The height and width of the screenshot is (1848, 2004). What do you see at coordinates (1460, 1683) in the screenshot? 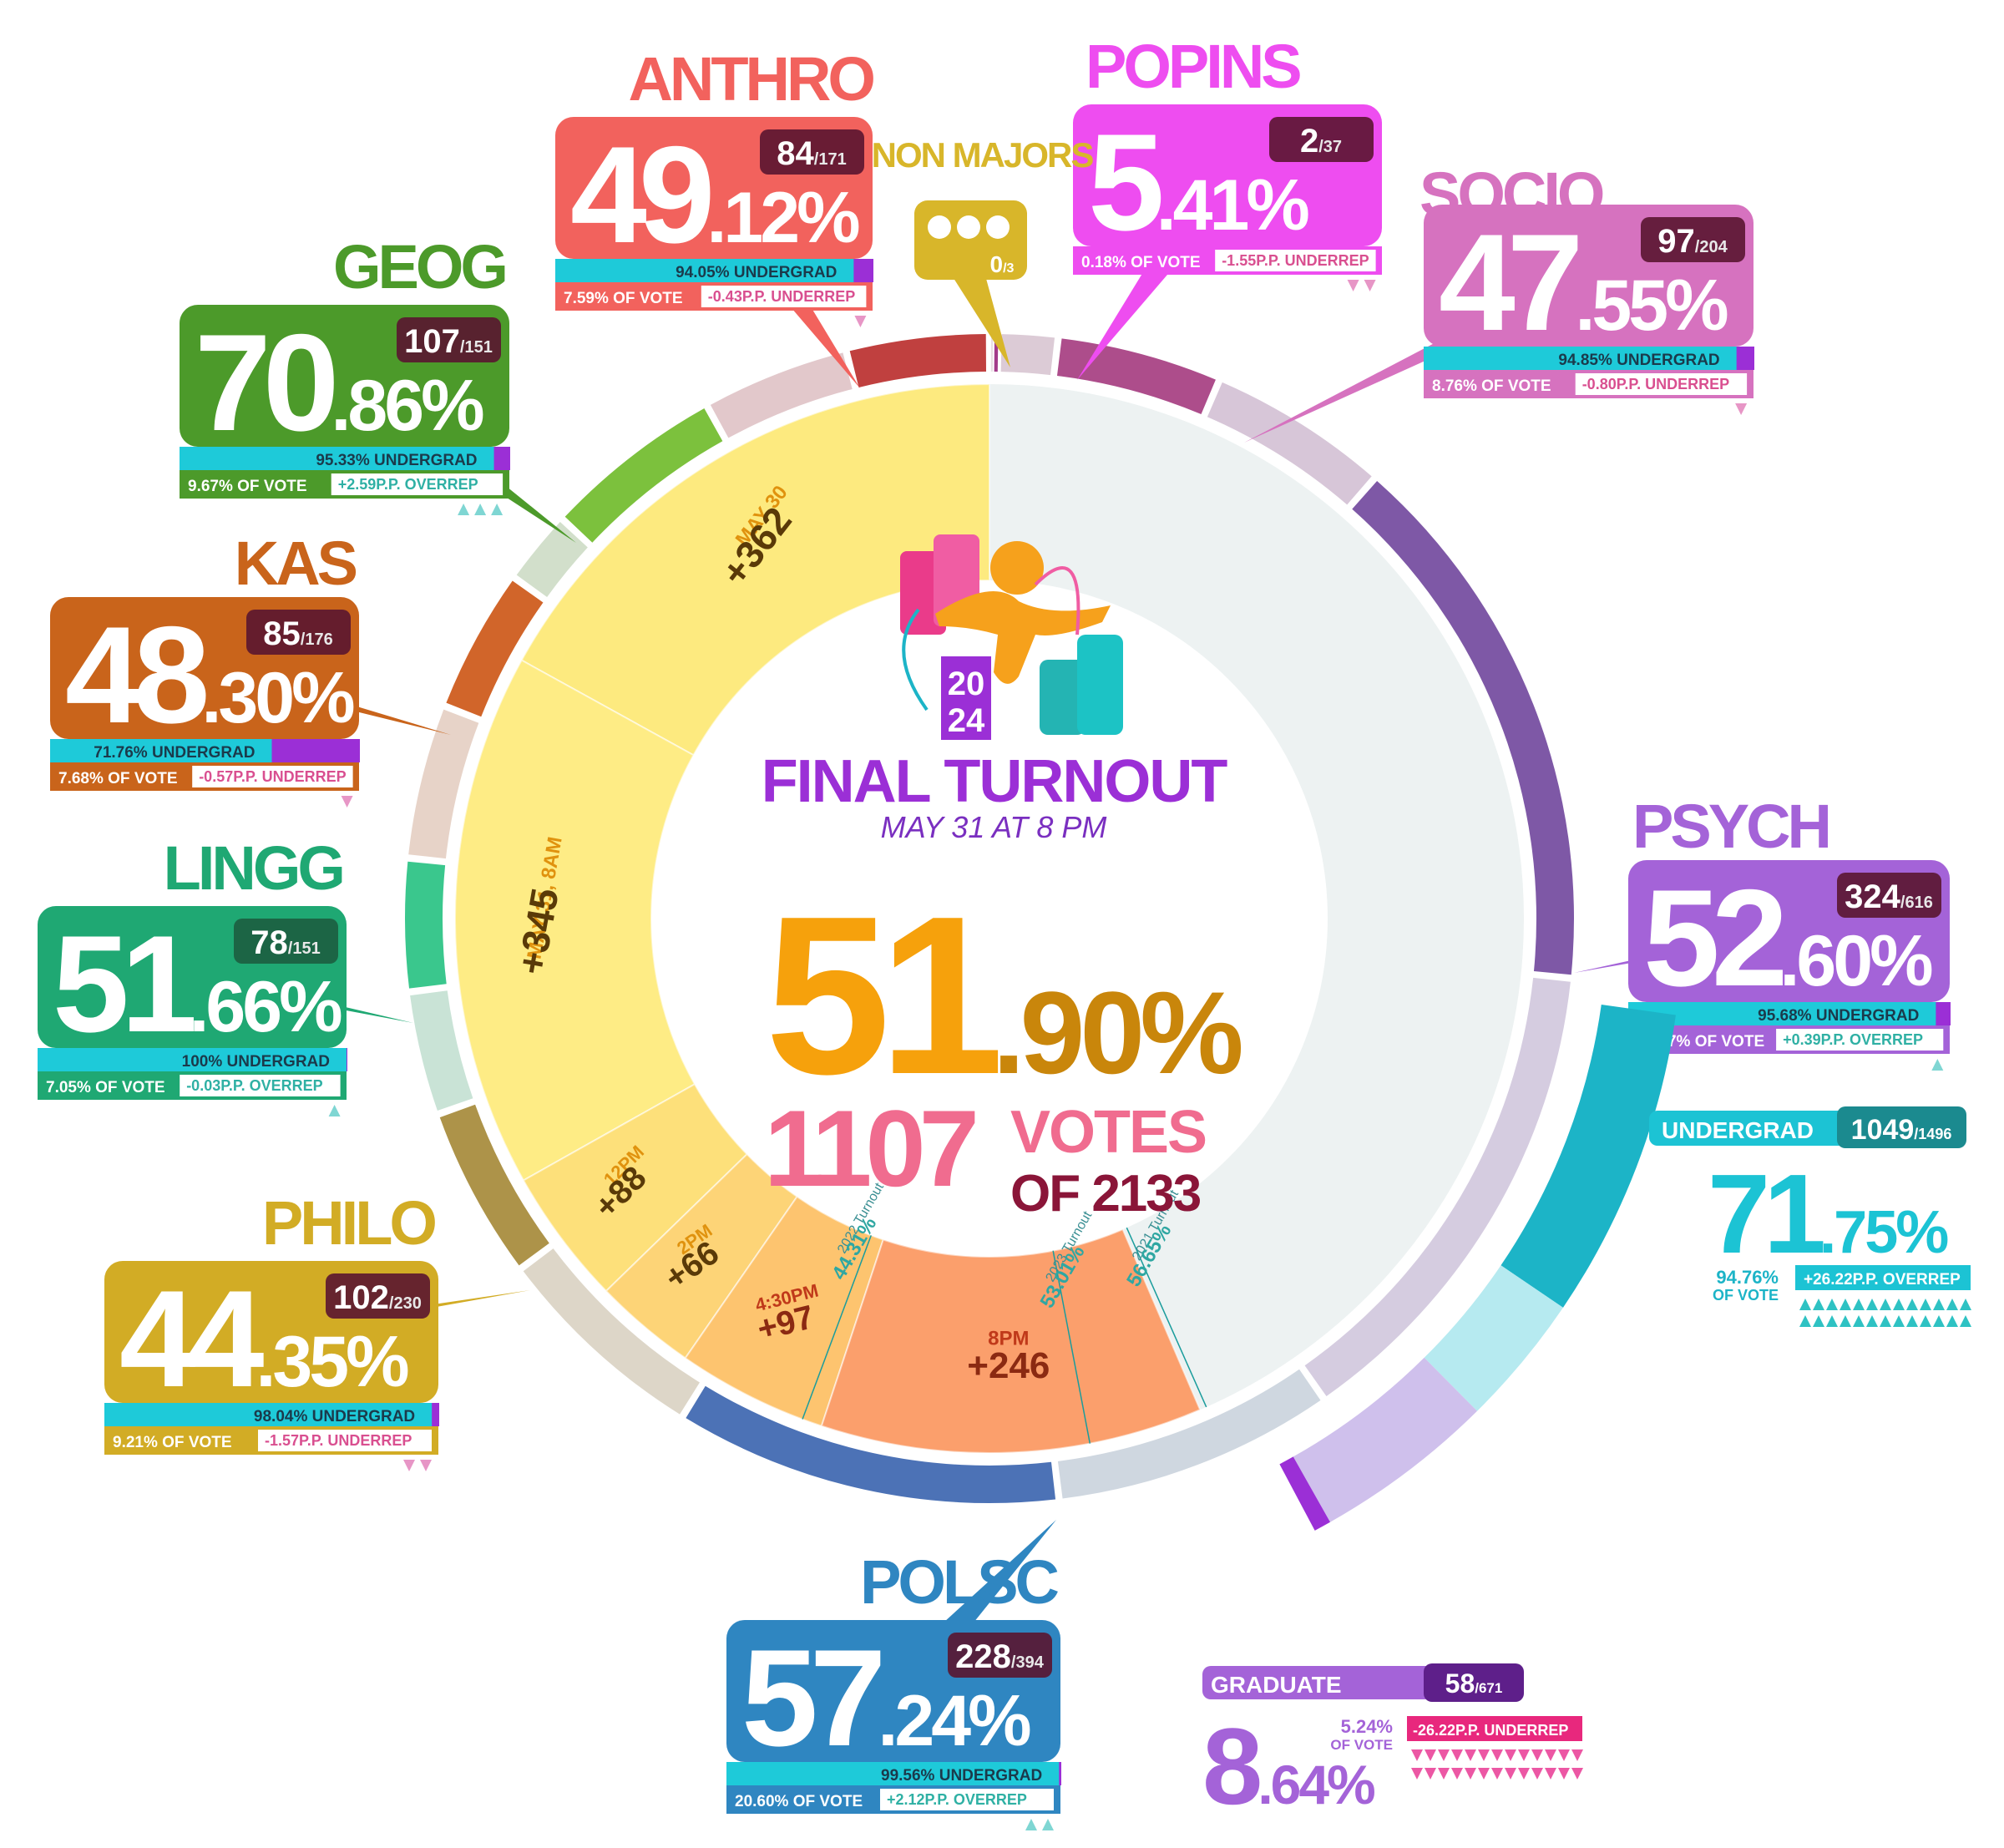
I see `ratio-voted: 58` at bounding box center [1460, 1683].